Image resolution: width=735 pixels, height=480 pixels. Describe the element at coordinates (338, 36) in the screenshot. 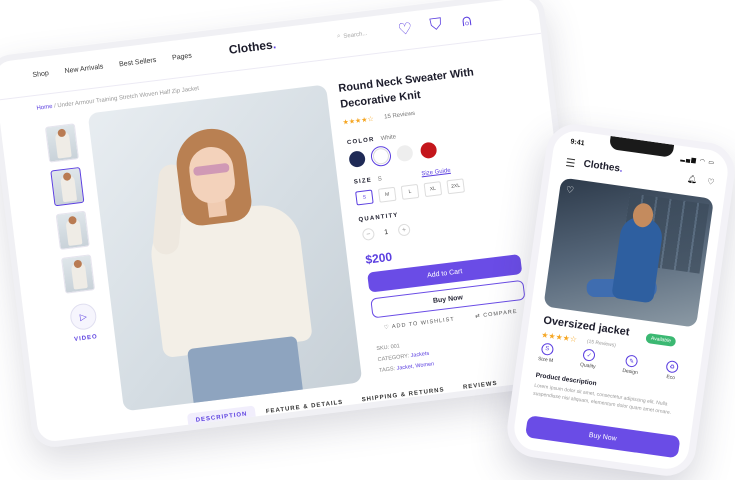

I see `search-icon: ⌕` at that location.